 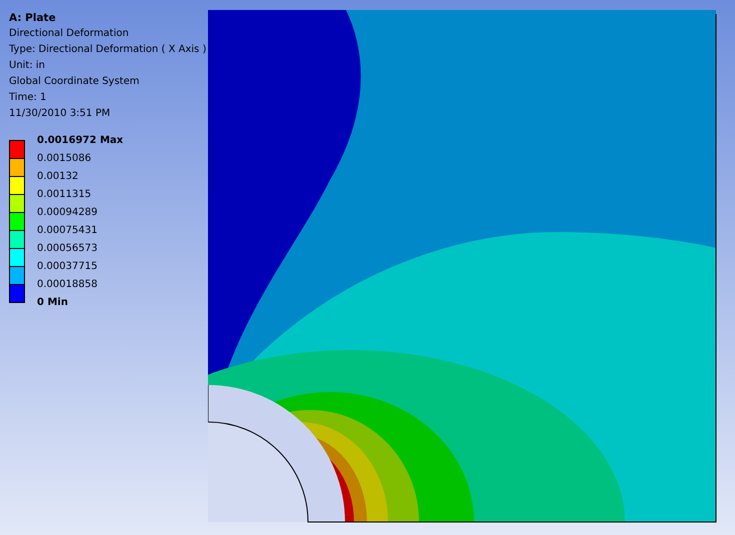 I want to click on legend-label: 0.00037715, so click(x=67, y=267).